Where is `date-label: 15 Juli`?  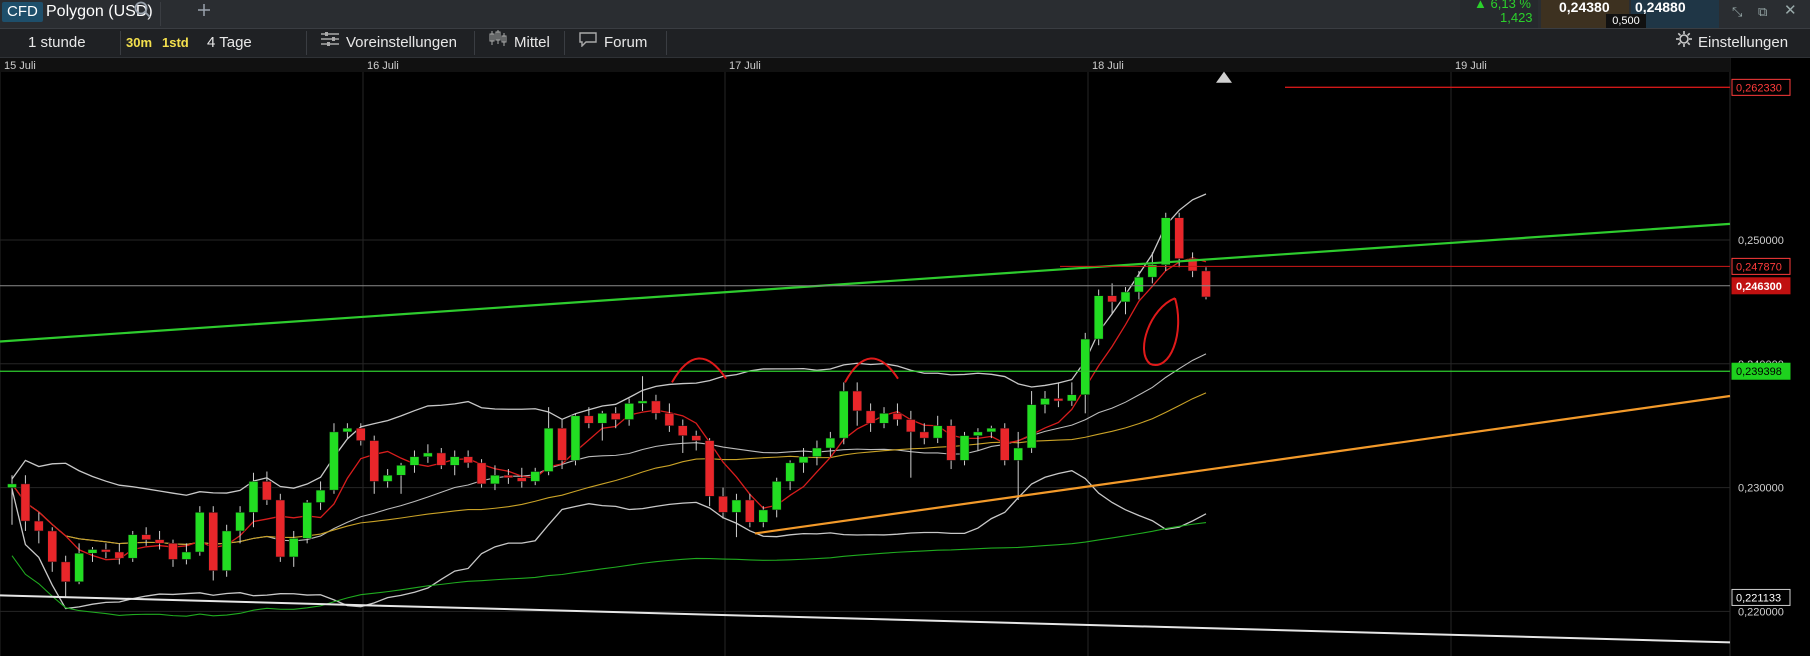 date-label: 15 Juli is located at coordinates (20, 66).